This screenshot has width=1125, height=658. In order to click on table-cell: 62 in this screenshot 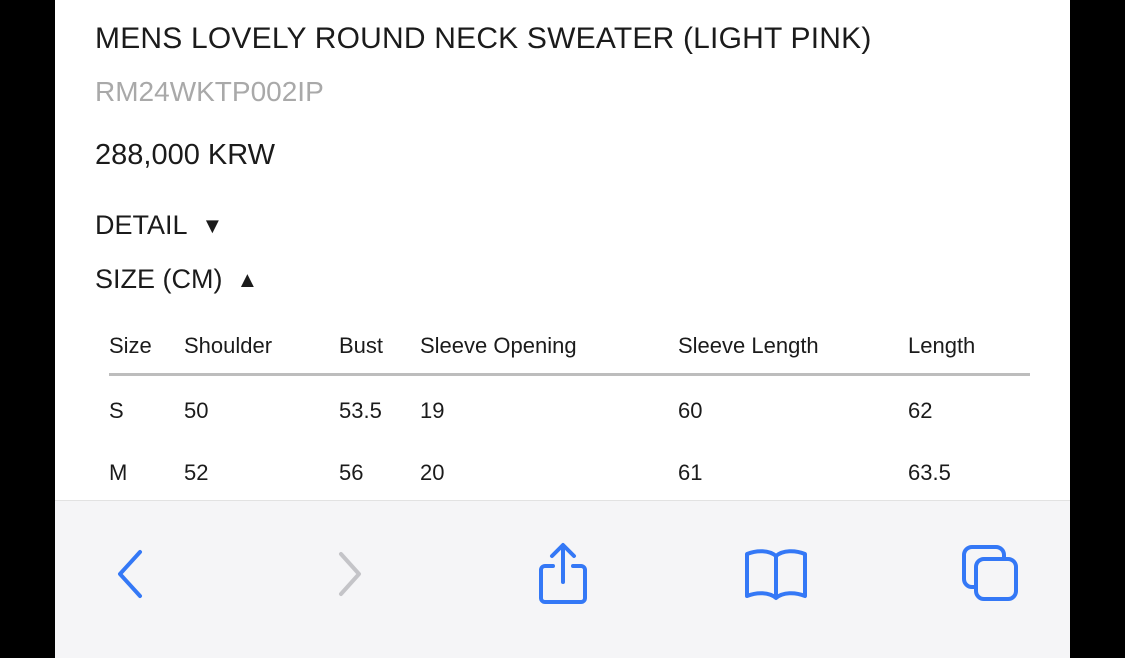, I will do `click(920, 410)`.